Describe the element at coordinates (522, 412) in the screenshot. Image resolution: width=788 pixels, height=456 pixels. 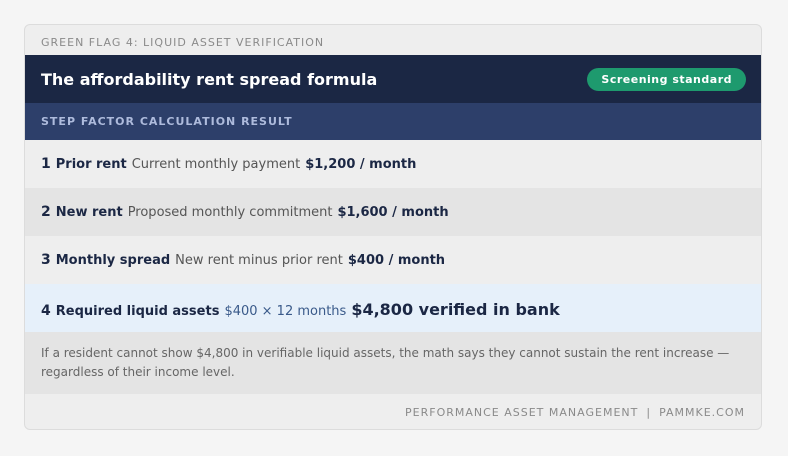
I see `footer-company: PERFORMANCE ASSET MANAGEMENT` at that location.